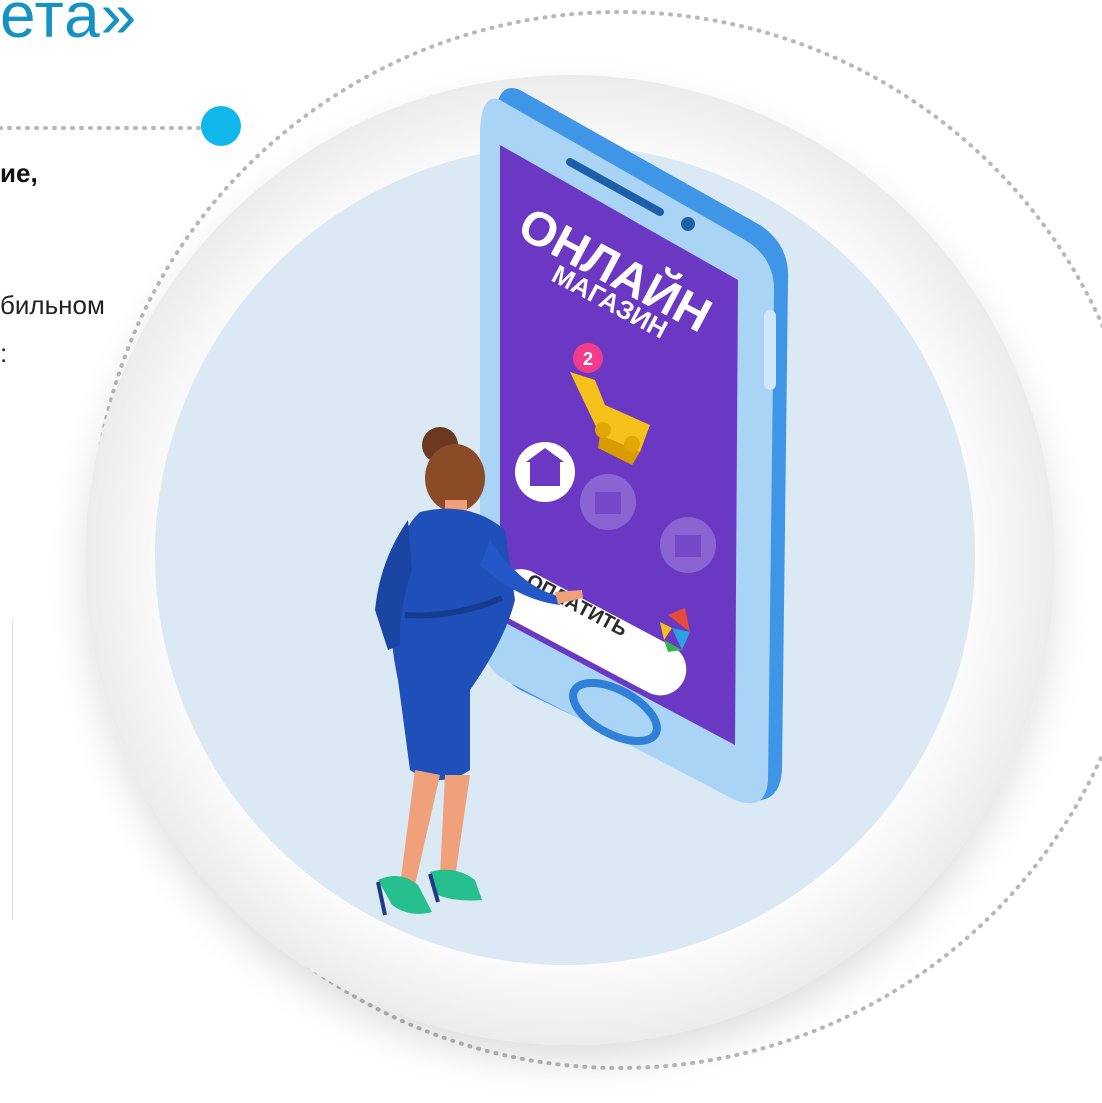  Describe the element at coordinates (221, 126) in the screenshot. I see `connector-dot` at that location.